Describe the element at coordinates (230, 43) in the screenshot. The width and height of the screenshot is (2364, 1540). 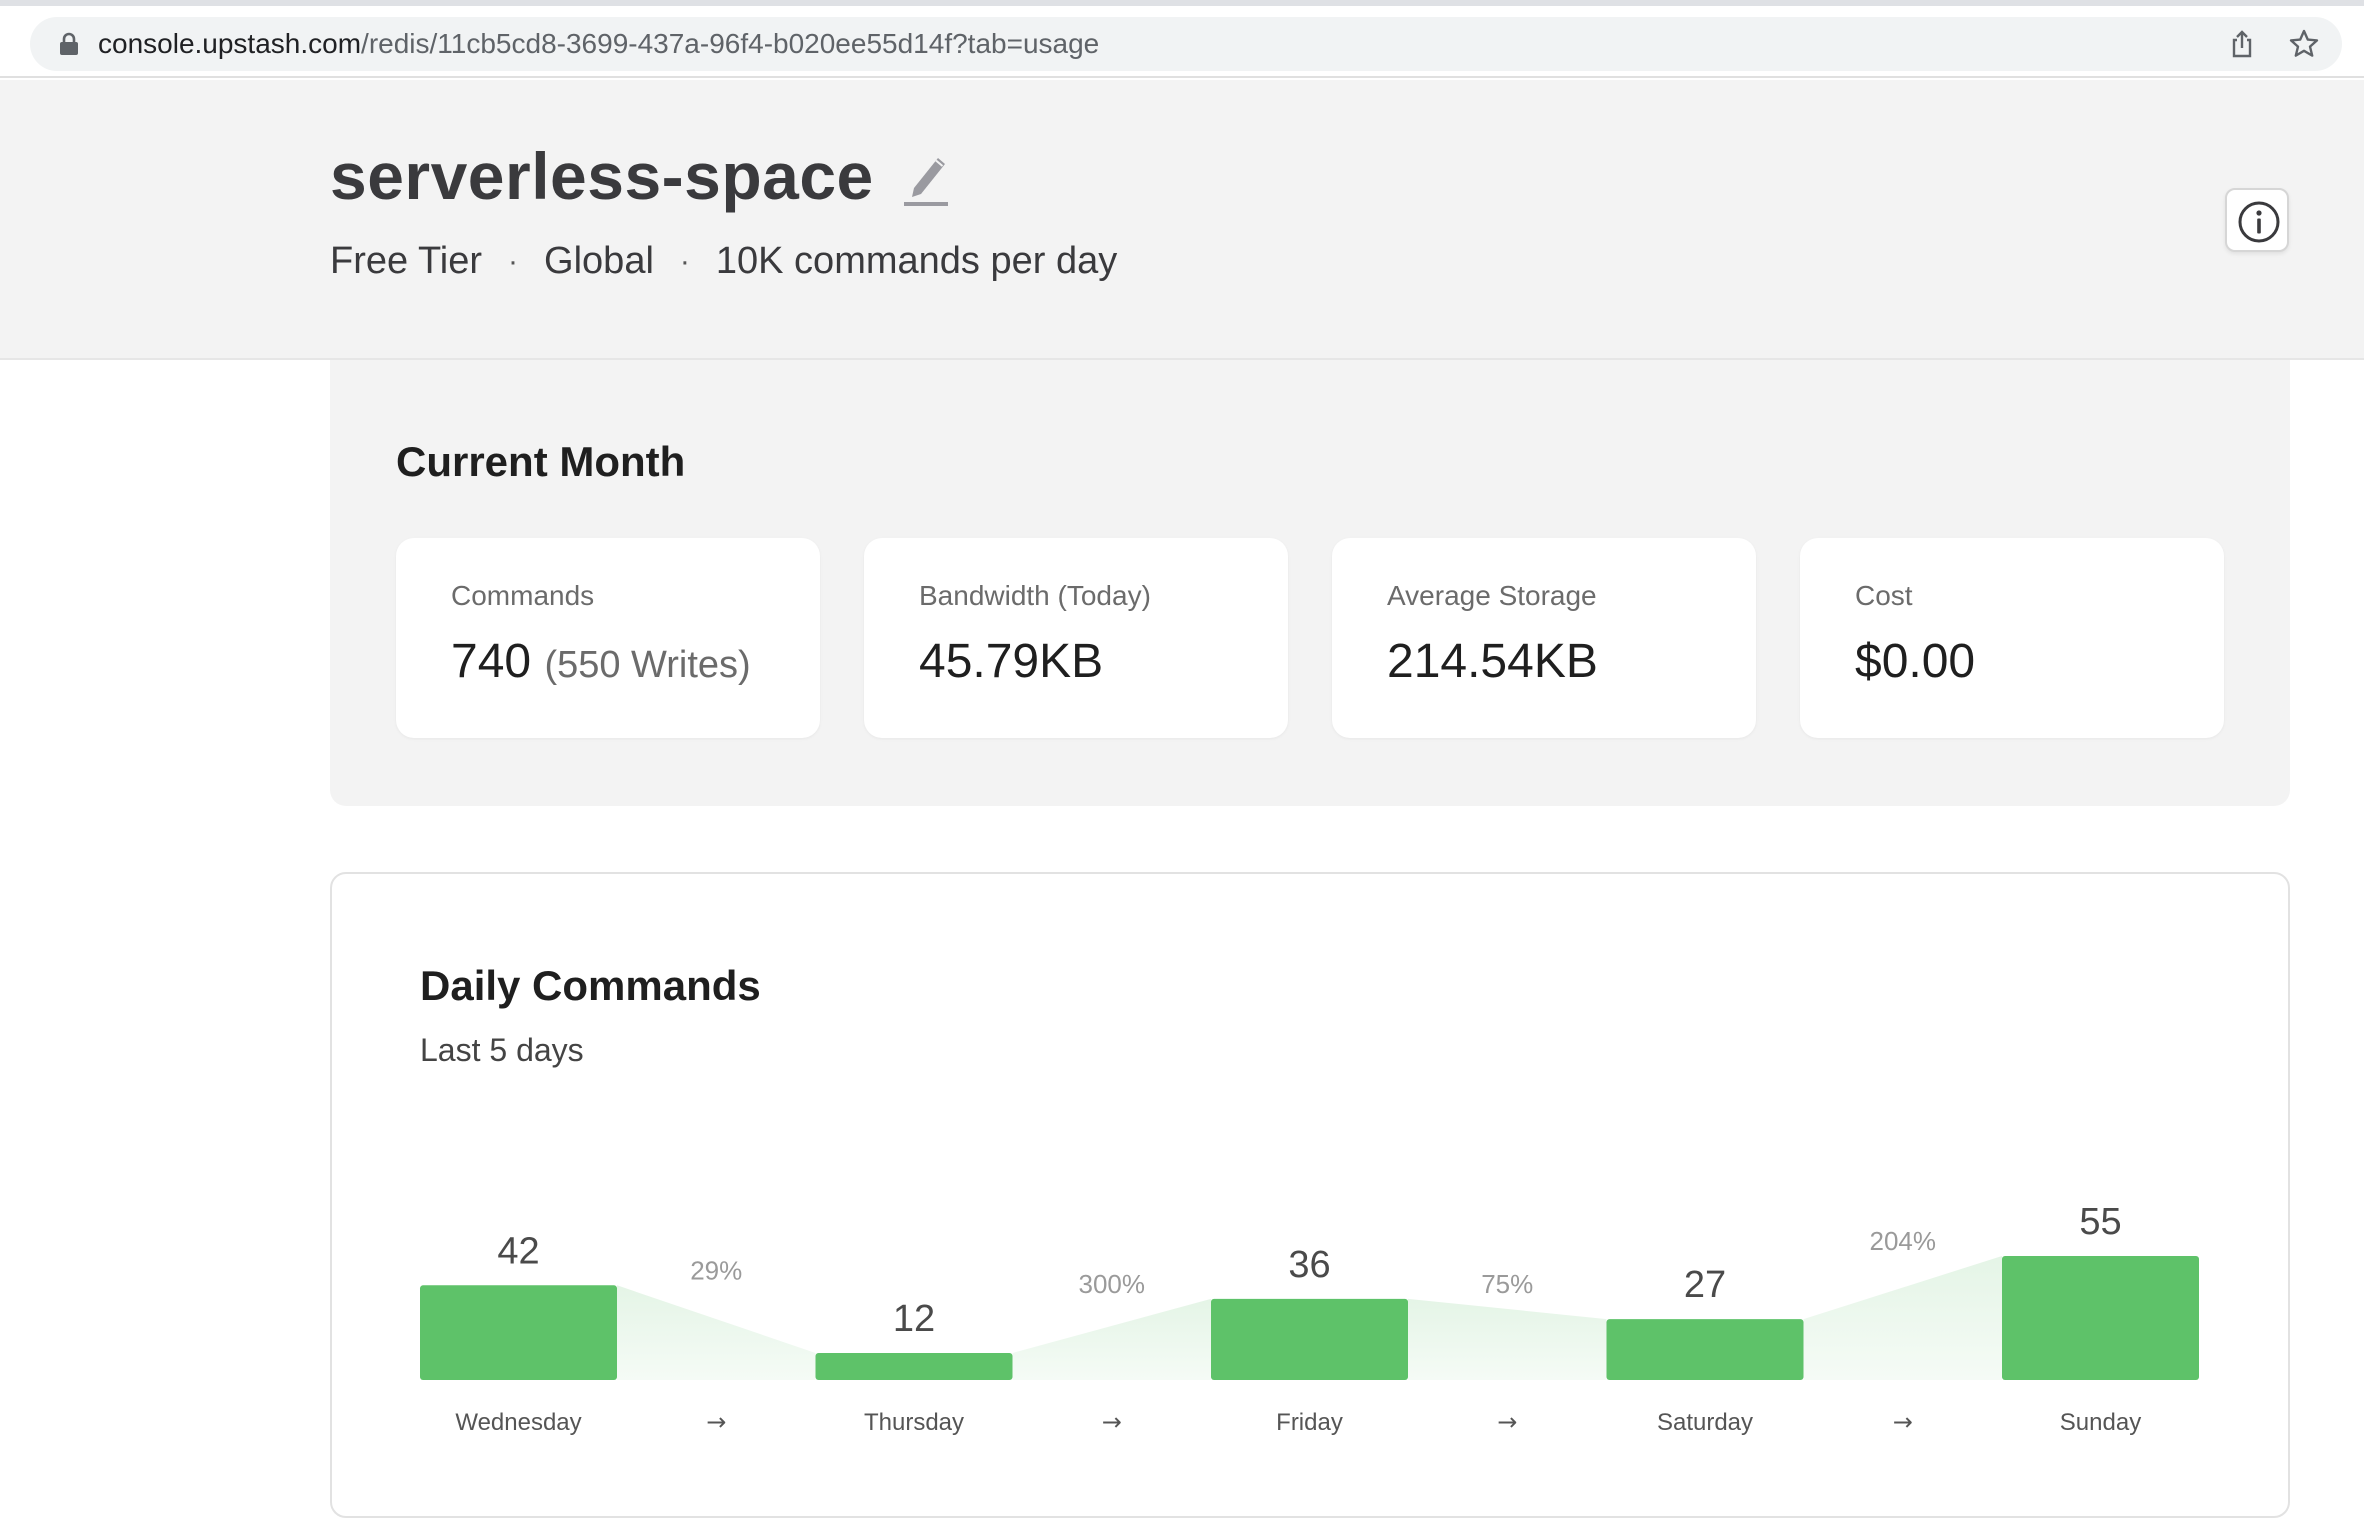
I see `url-host: console.upstash.com` at that location.